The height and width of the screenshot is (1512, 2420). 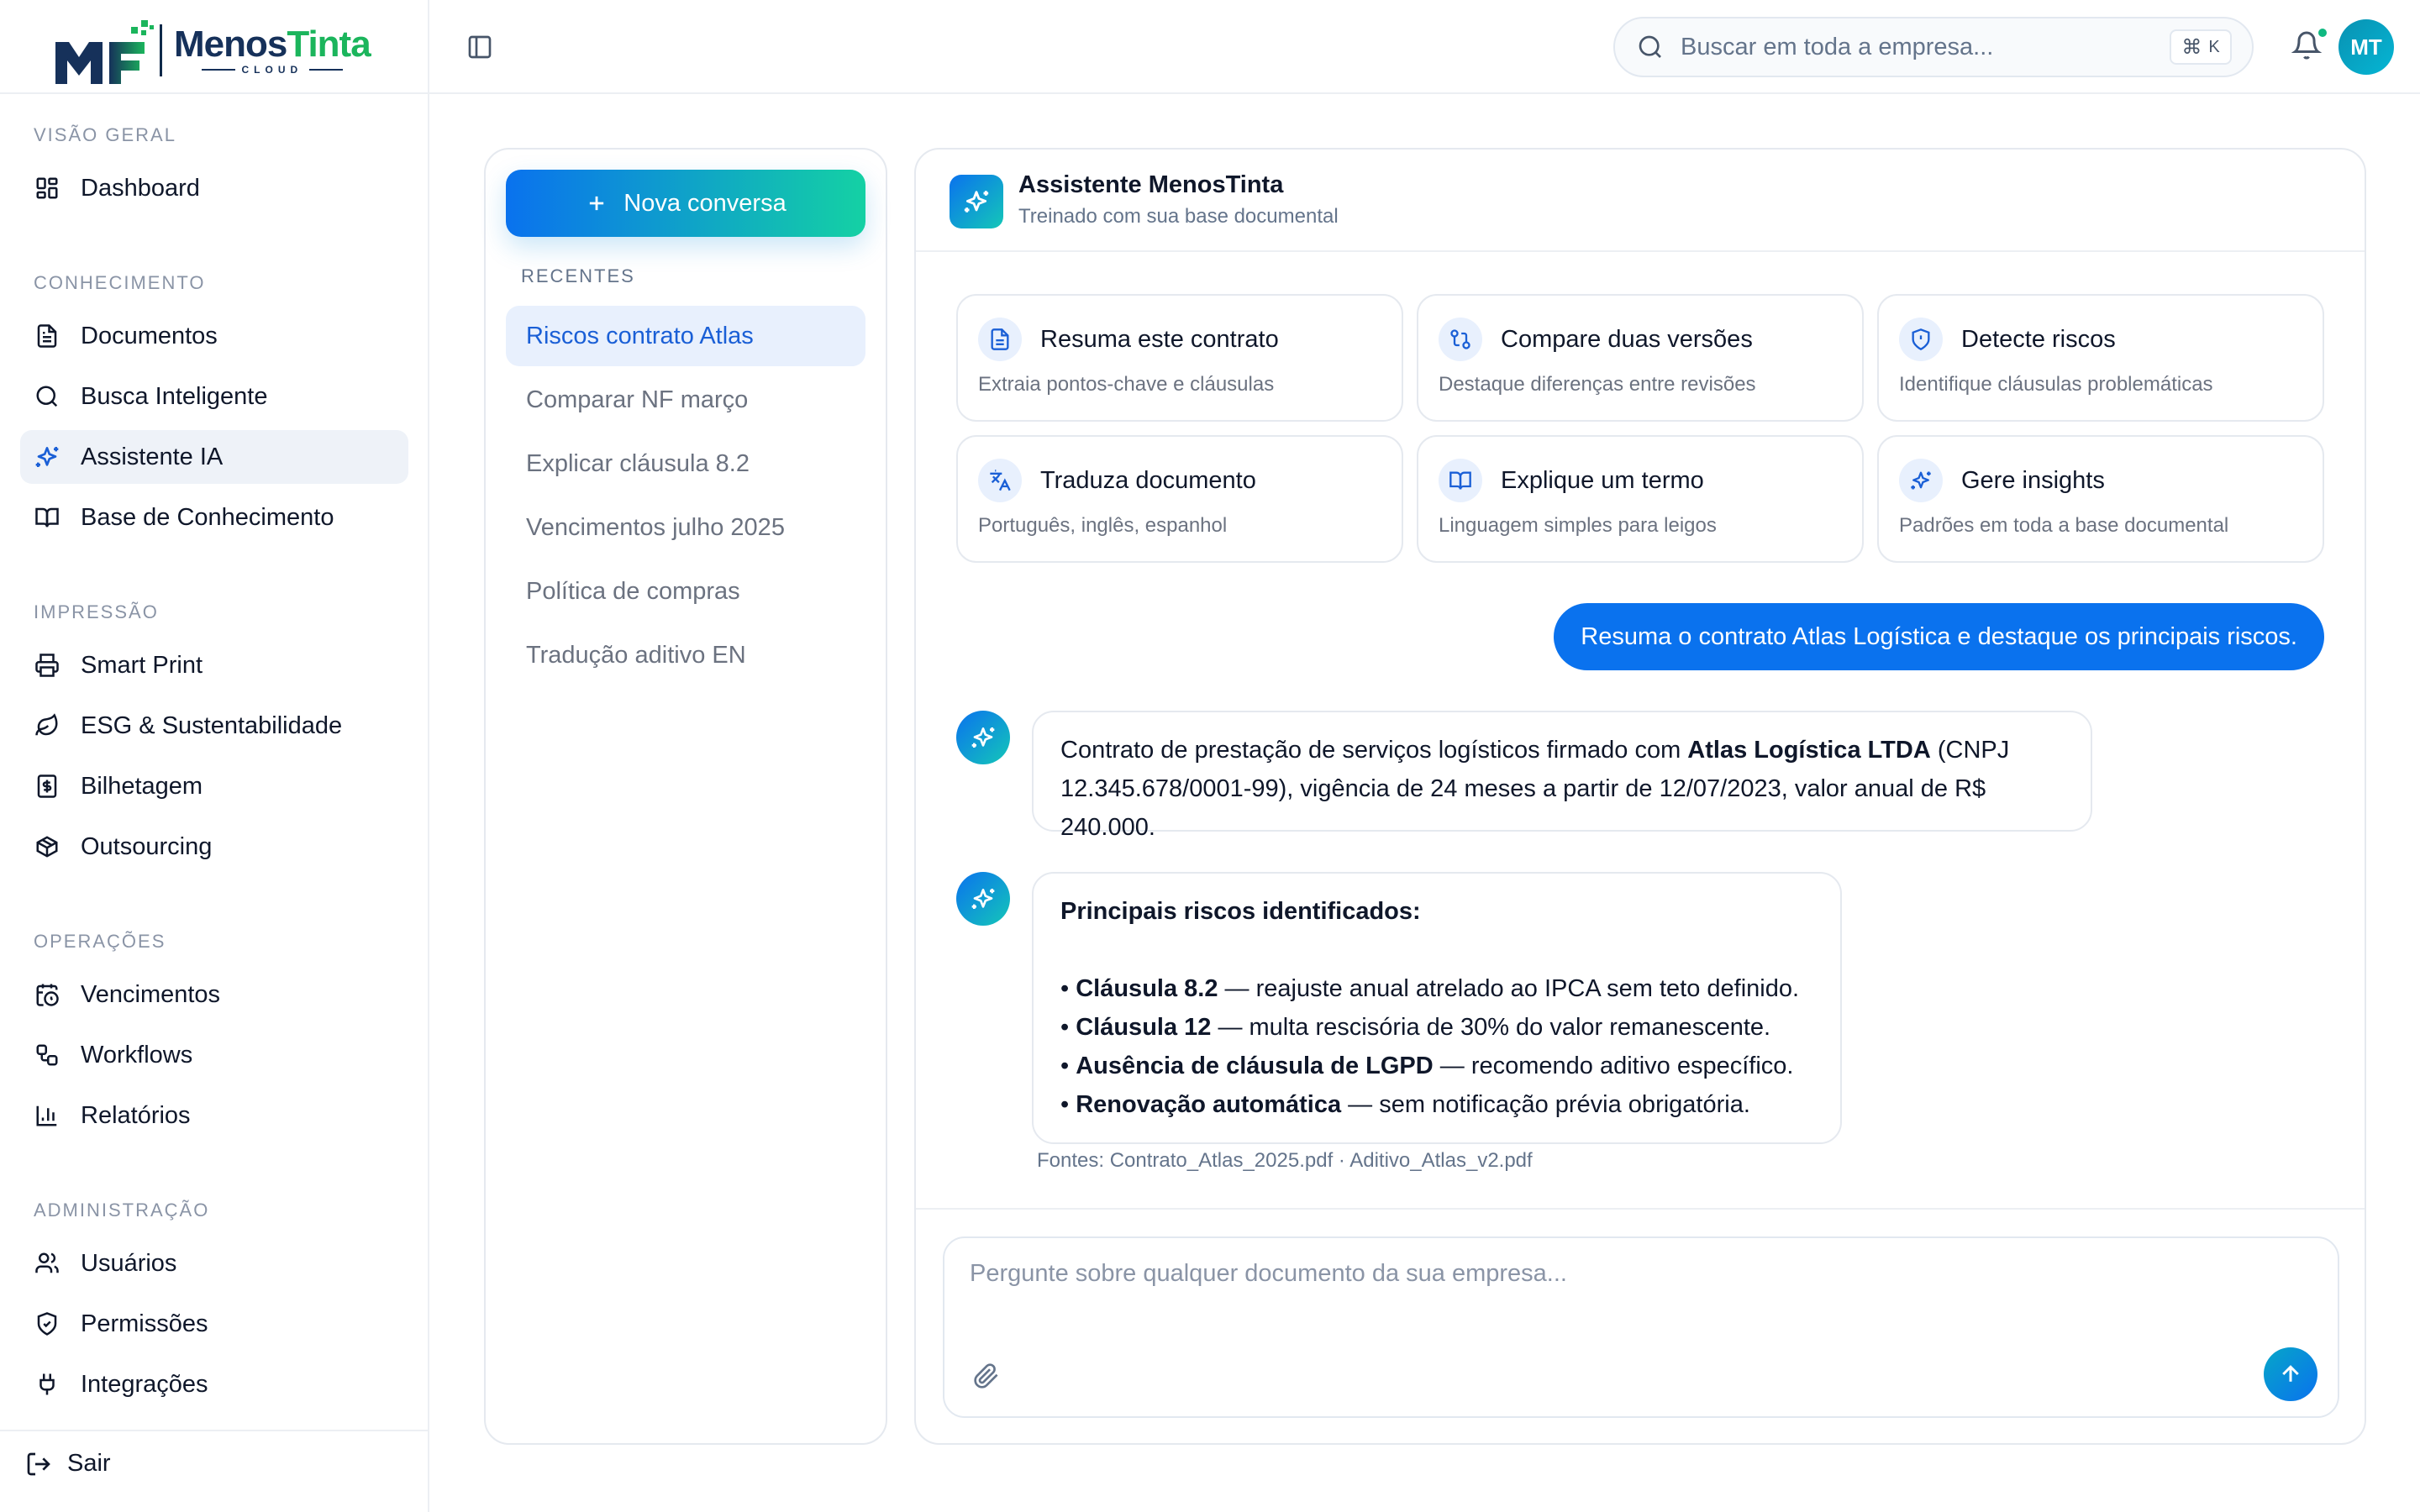 What do you see at coordinates (214, 1430) in the screenshot?
I see `sidebar-divider` at bounding box center [214, 1430].